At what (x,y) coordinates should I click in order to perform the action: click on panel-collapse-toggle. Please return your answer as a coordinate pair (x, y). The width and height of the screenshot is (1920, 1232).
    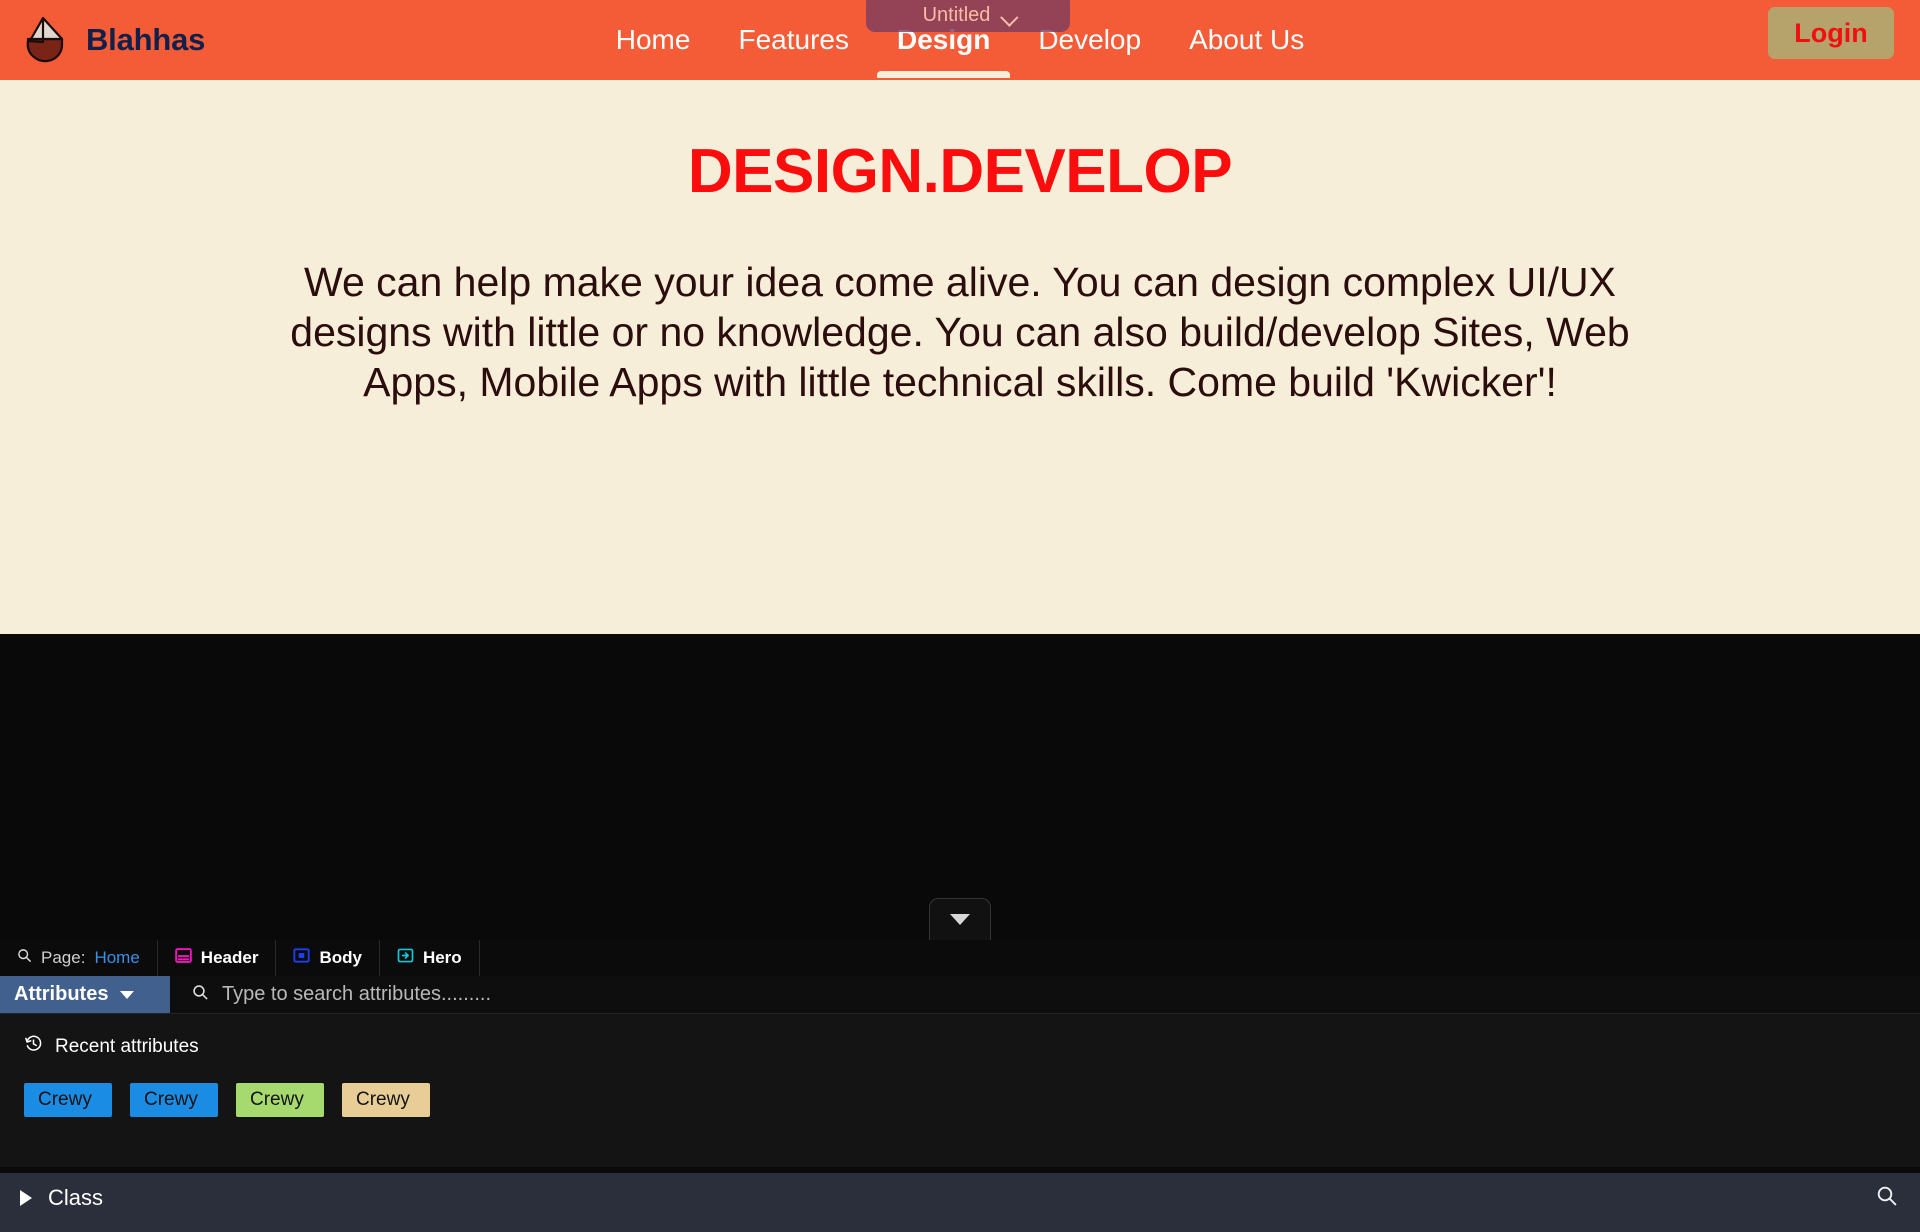
    Looking at the image, I should click on (960, 919).